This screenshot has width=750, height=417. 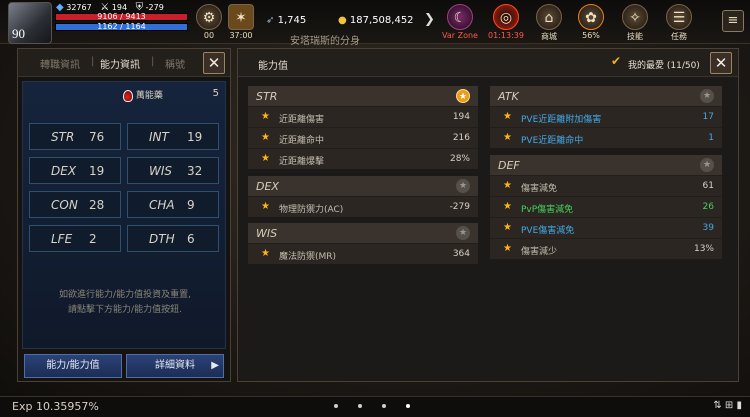 What do you see at coordinates (214, 63) in the screenshot?
I see `left-close-button: ✕` at bounding box center [214, 63].